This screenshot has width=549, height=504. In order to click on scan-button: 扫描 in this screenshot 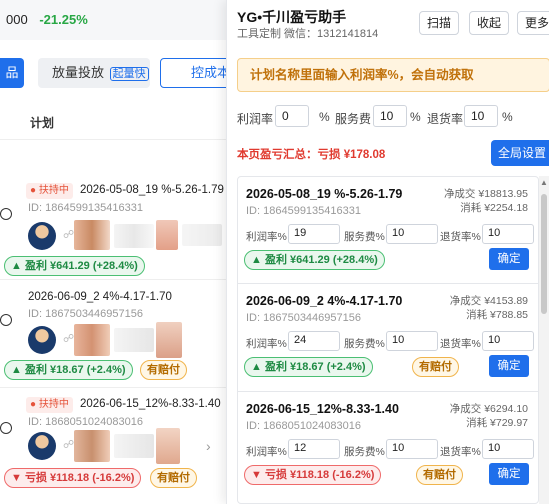, I will do `click(439, 23)`.